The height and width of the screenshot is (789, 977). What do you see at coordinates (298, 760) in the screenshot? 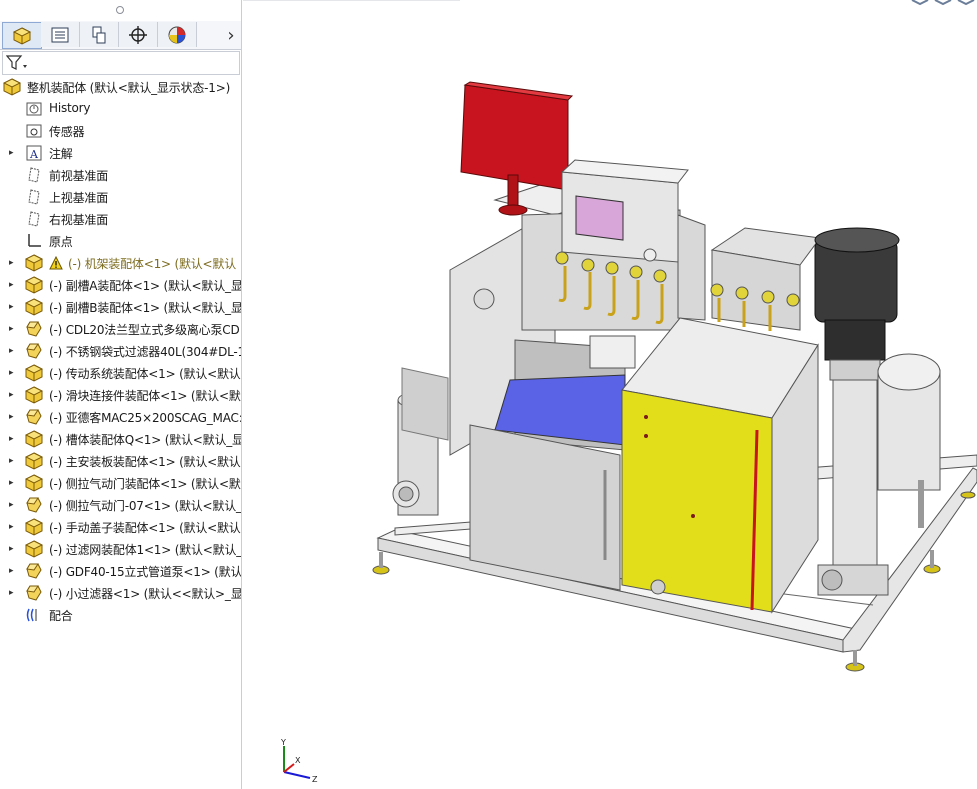
I see `triad-x-label: X` at bounding box center [298, 760].